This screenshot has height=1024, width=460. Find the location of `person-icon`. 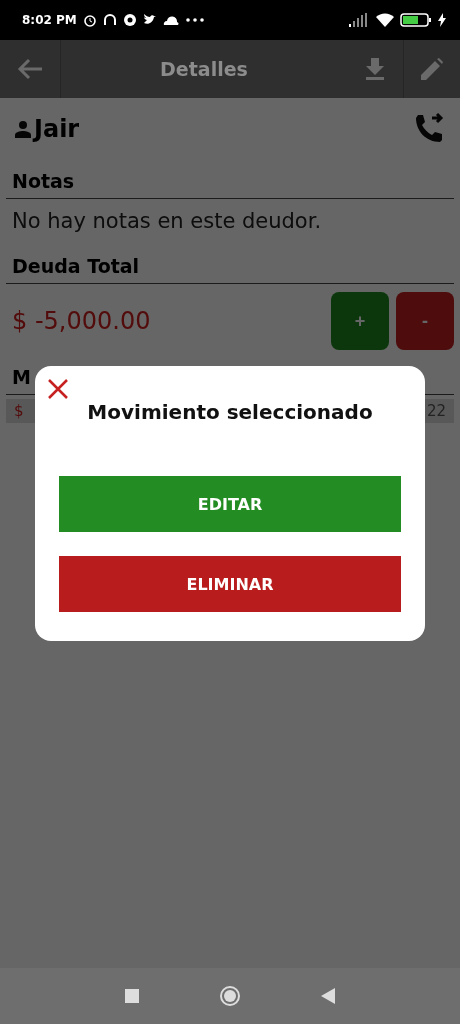

person-icon is located at coordinates (23, 129).